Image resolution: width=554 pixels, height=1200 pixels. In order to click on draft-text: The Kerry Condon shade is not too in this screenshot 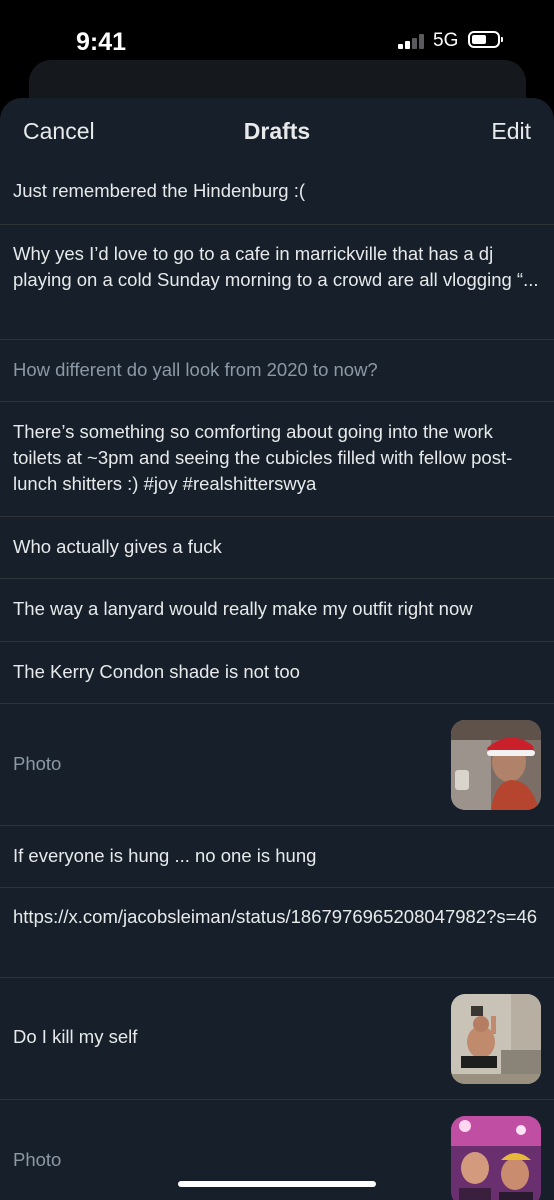, I will do `click(156, 671)`.